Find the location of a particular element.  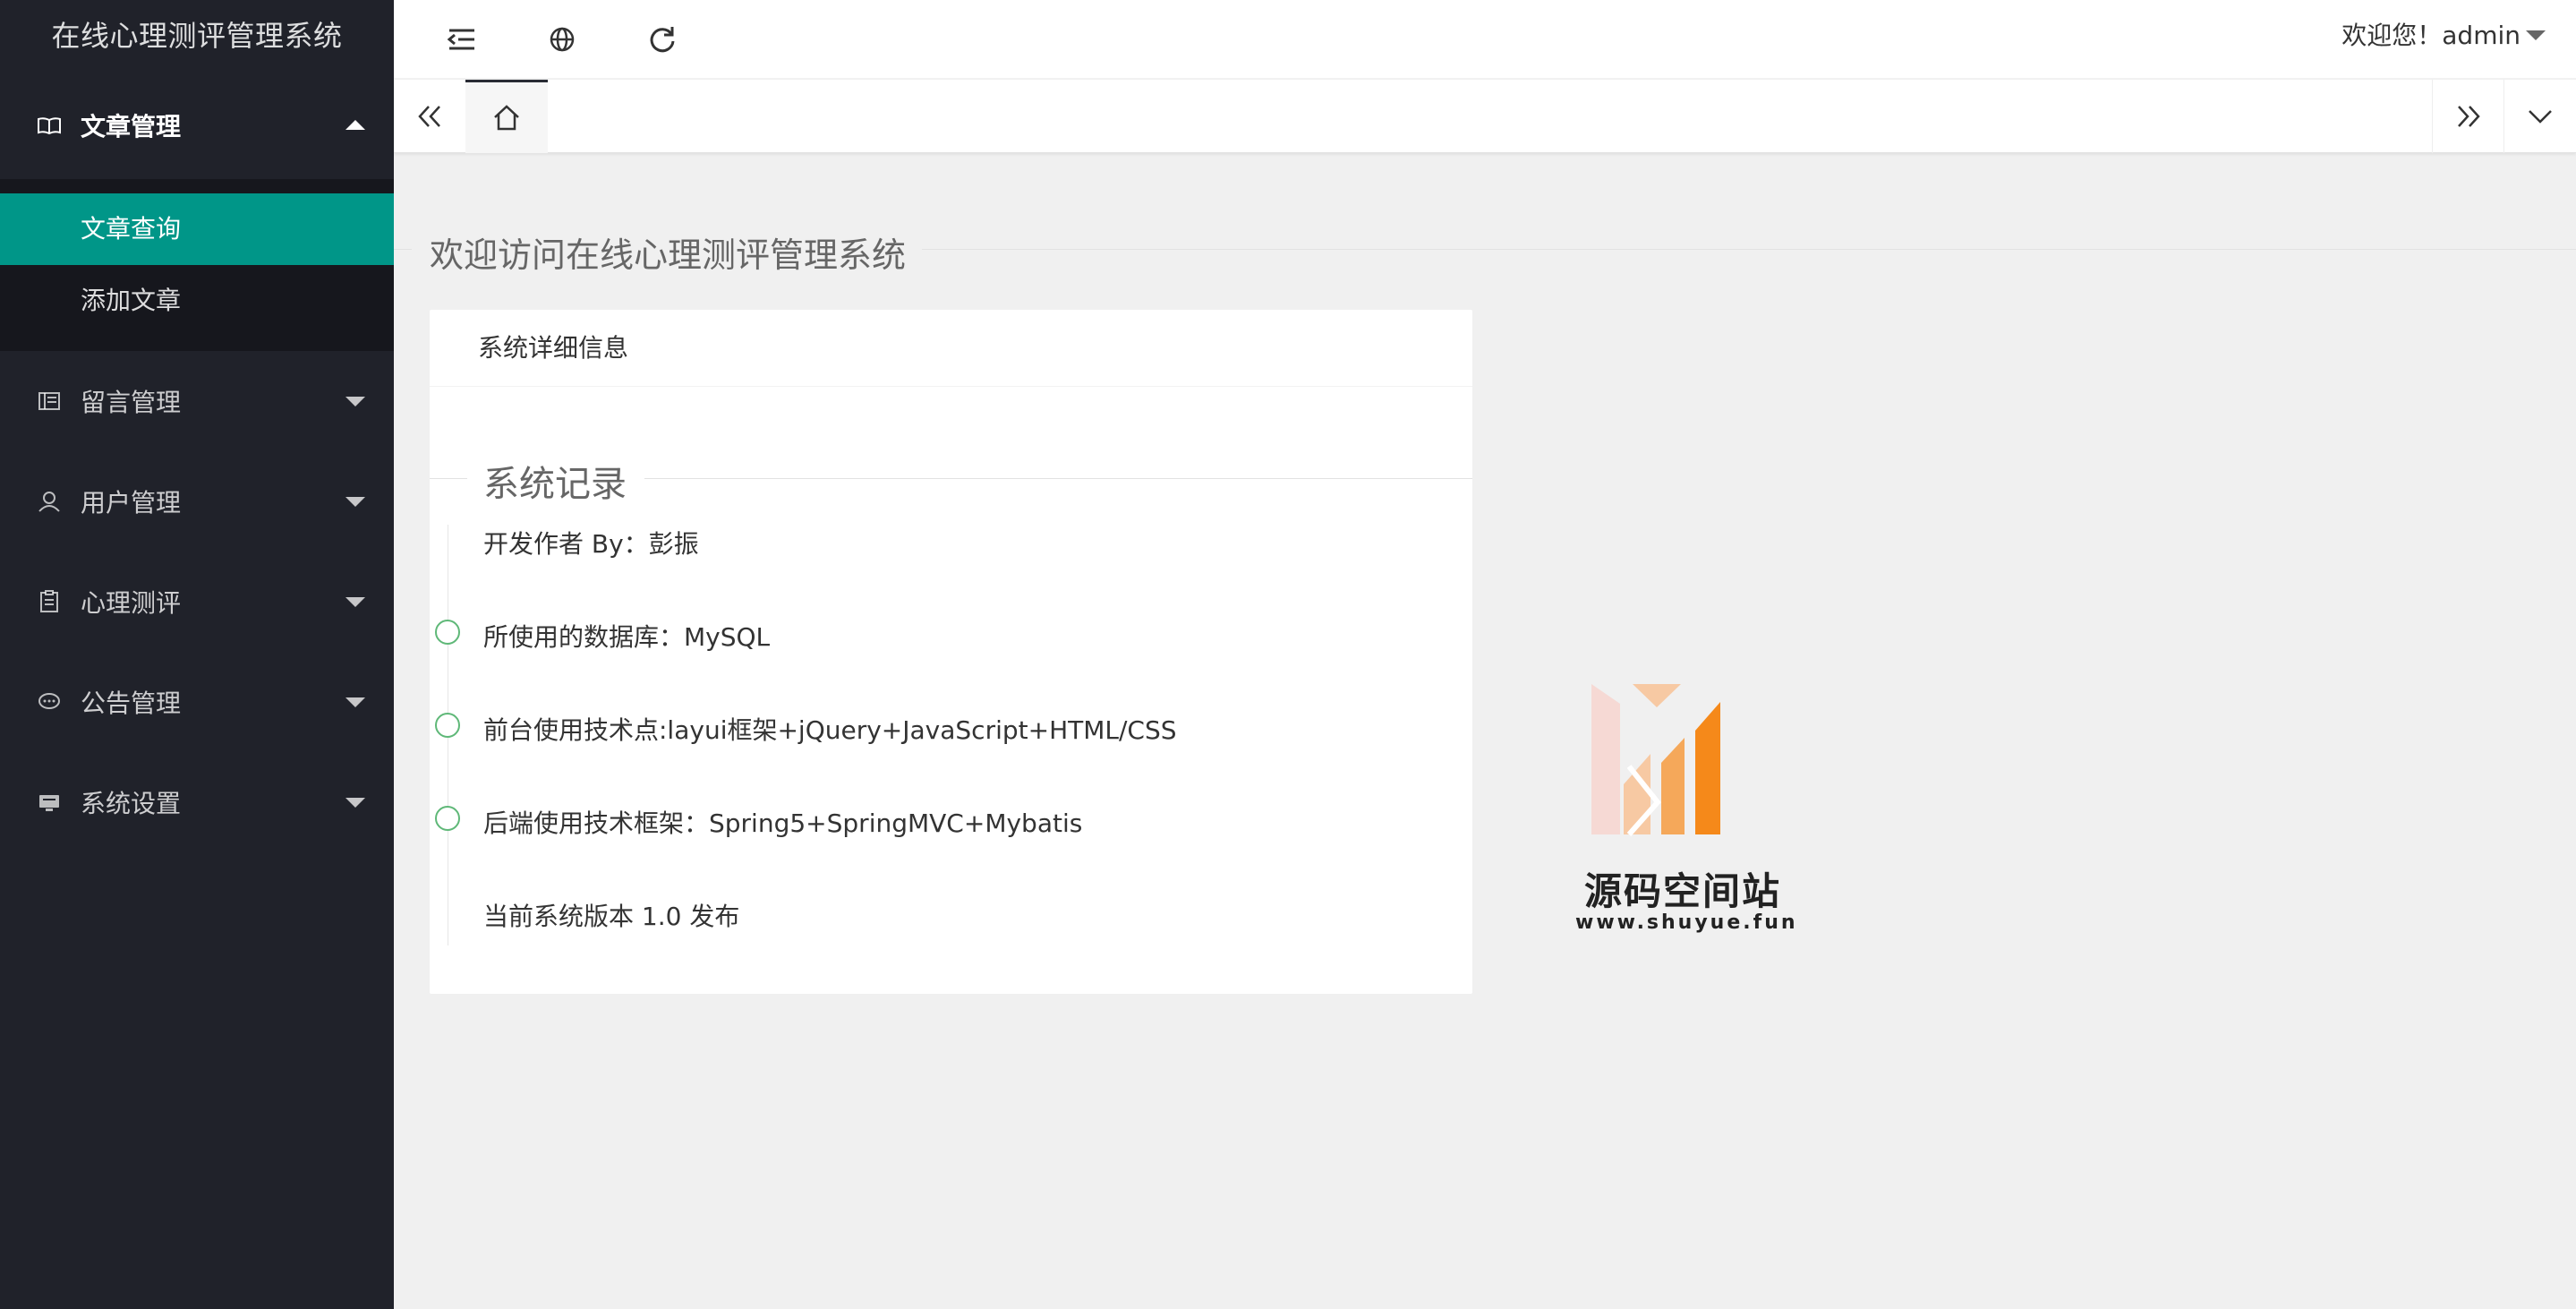

watermark-logo-icon is located at coordinates (1655, 760).